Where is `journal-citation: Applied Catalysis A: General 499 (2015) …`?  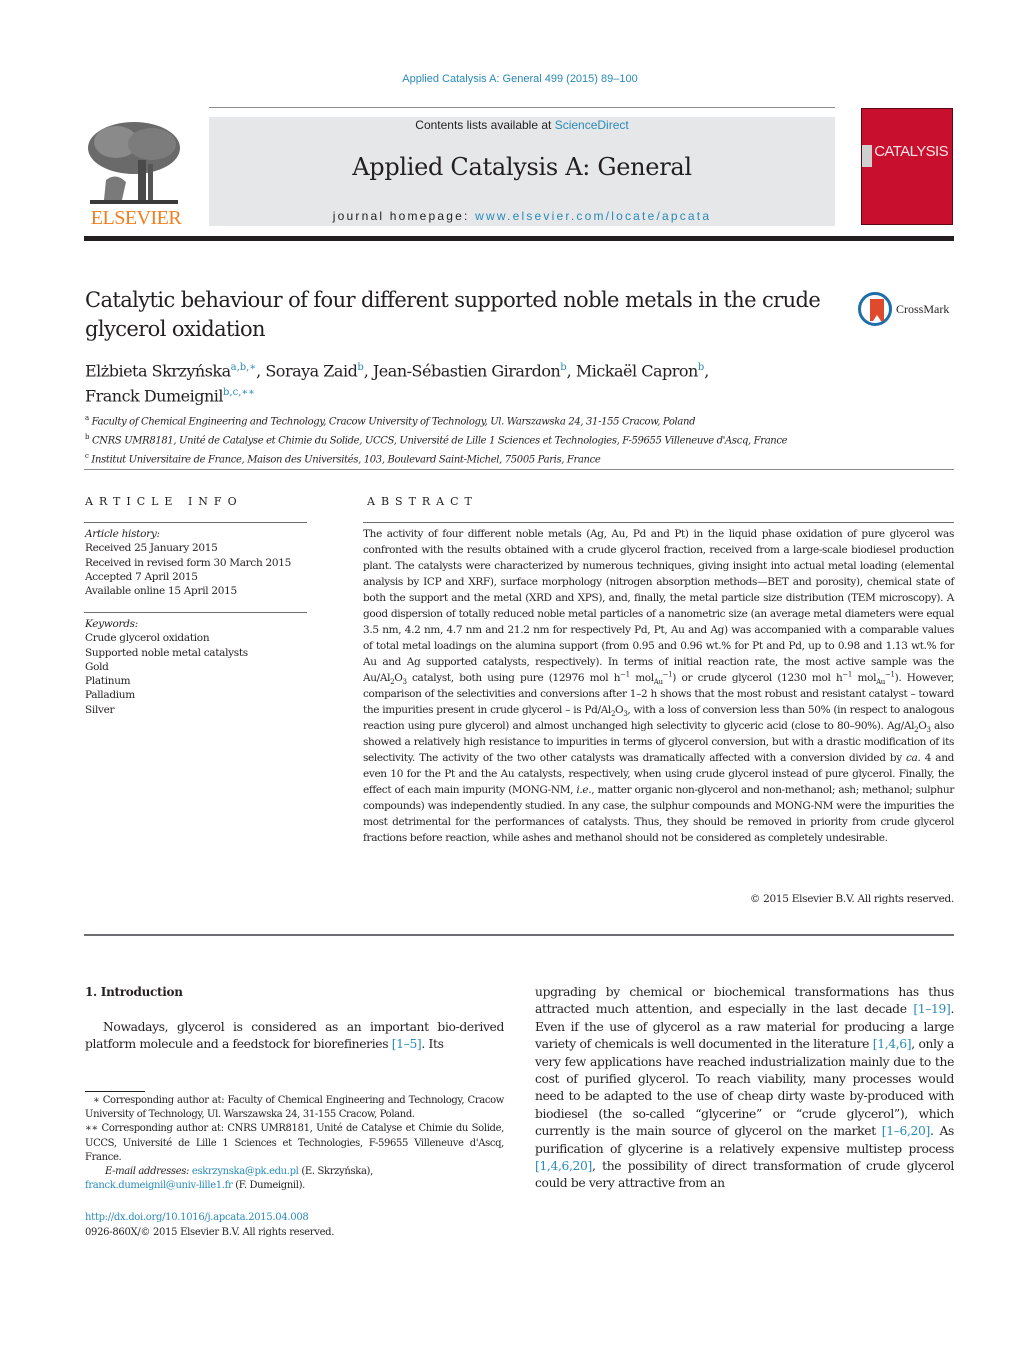 journal-citation: Applied Catalysis A: General 499 (2015) … is located at coordinates (510, 79).